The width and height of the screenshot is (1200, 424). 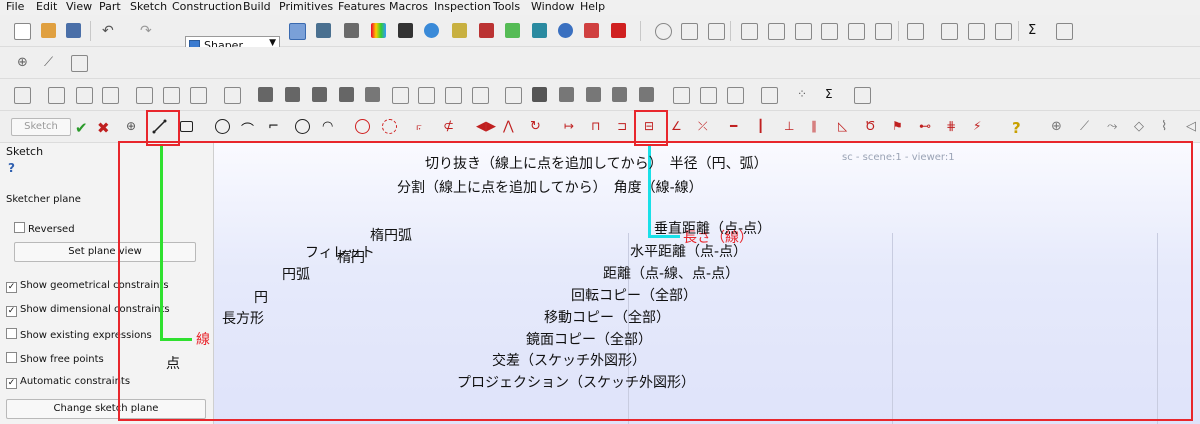 What do you see at coordinates (144, 95) in the screenshot?
I see `car-icon` at bounding box center [144, 95].